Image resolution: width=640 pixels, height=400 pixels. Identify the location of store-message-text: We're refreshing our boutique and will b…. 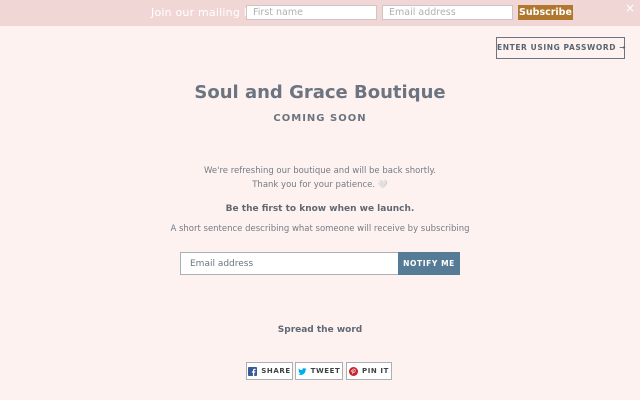
(319, 178).